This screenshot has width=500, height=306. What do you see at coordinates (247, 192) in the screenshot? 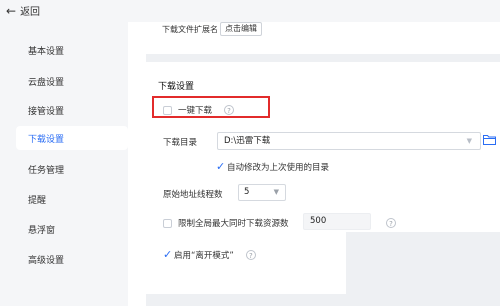
I see `threads-value: 5` at bounding box center [247, 192].